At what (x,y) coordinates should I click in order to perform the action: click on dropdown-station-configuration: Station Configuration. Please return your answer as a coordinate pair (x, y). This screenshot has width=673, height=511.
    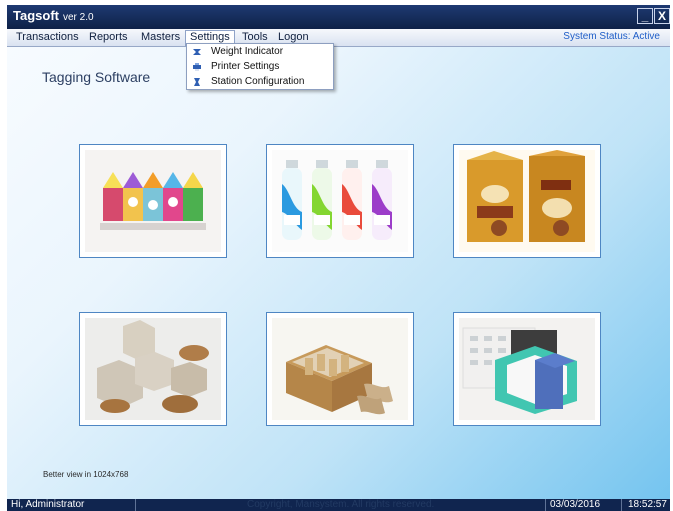
    Looking at the image, I should click on (260, 82).